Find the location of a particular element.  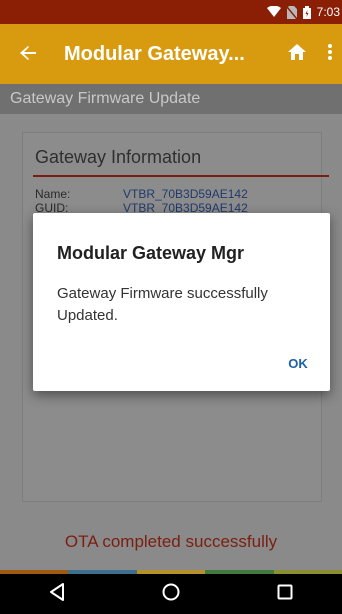

wifi-icon is located at coordinates (273, 12).